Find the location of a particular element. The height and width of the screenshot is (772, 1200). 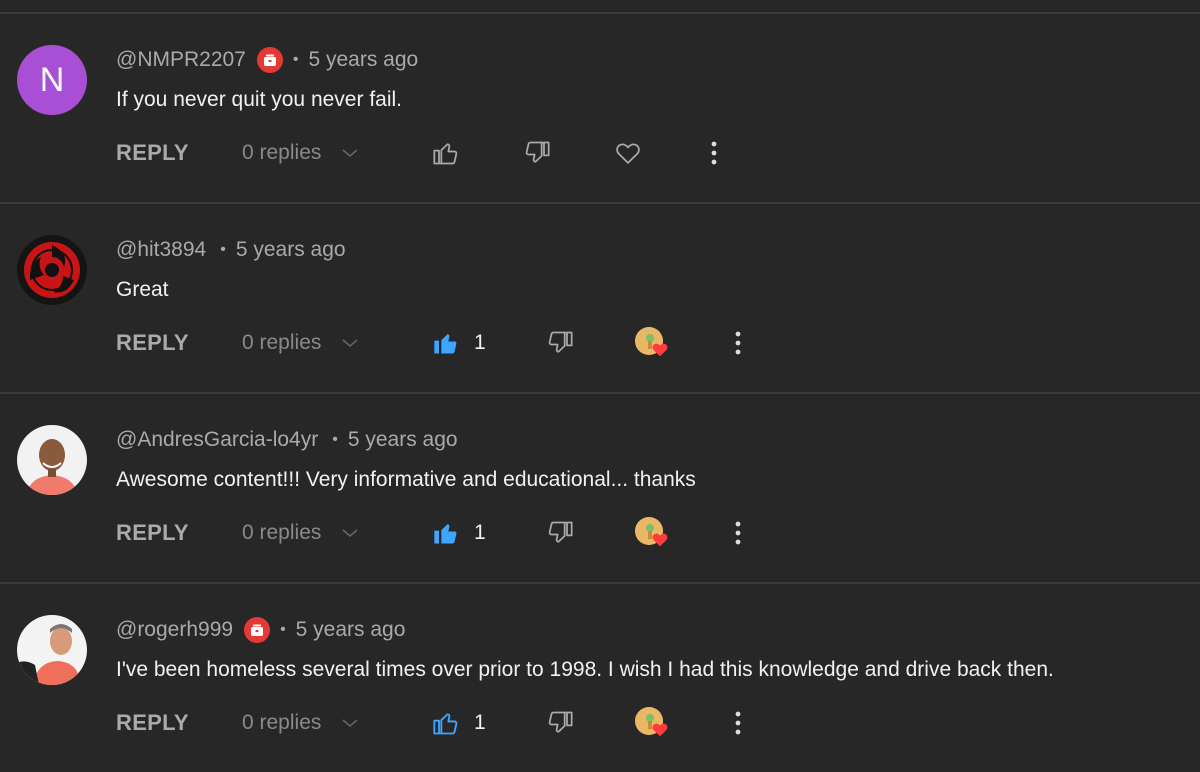

comment-actions: REPLY 0 replies is located at coordinates (646, 153).